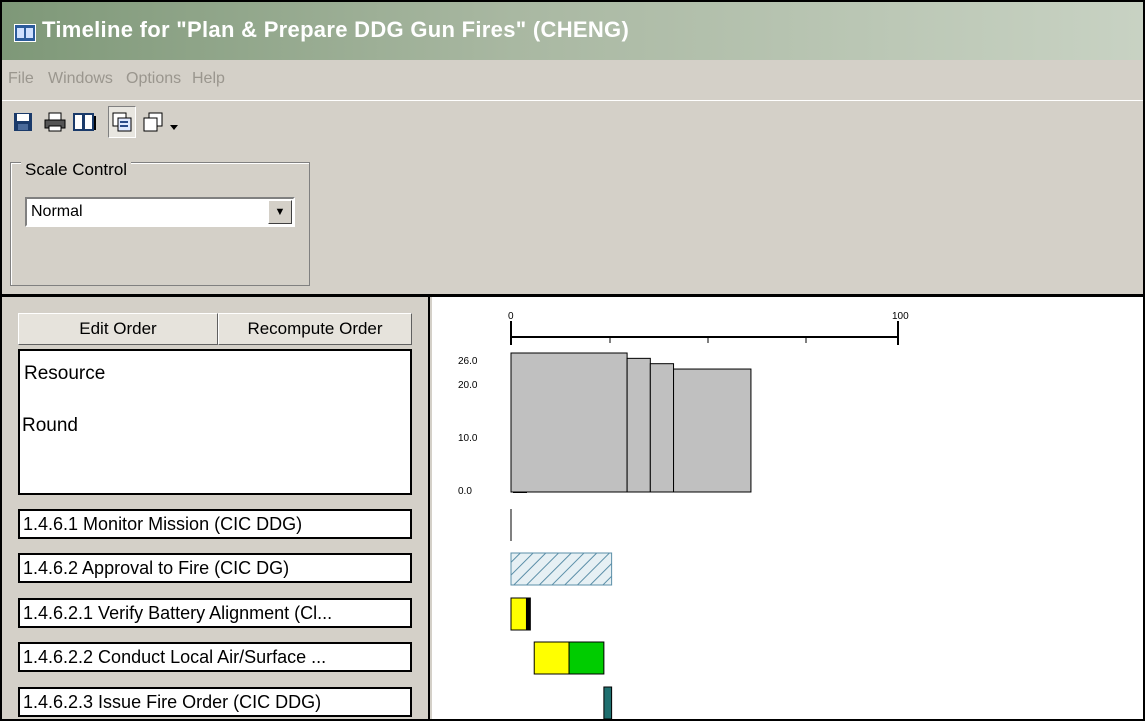  I want to click on scale-select: Normal ▼, so click(160, 212).